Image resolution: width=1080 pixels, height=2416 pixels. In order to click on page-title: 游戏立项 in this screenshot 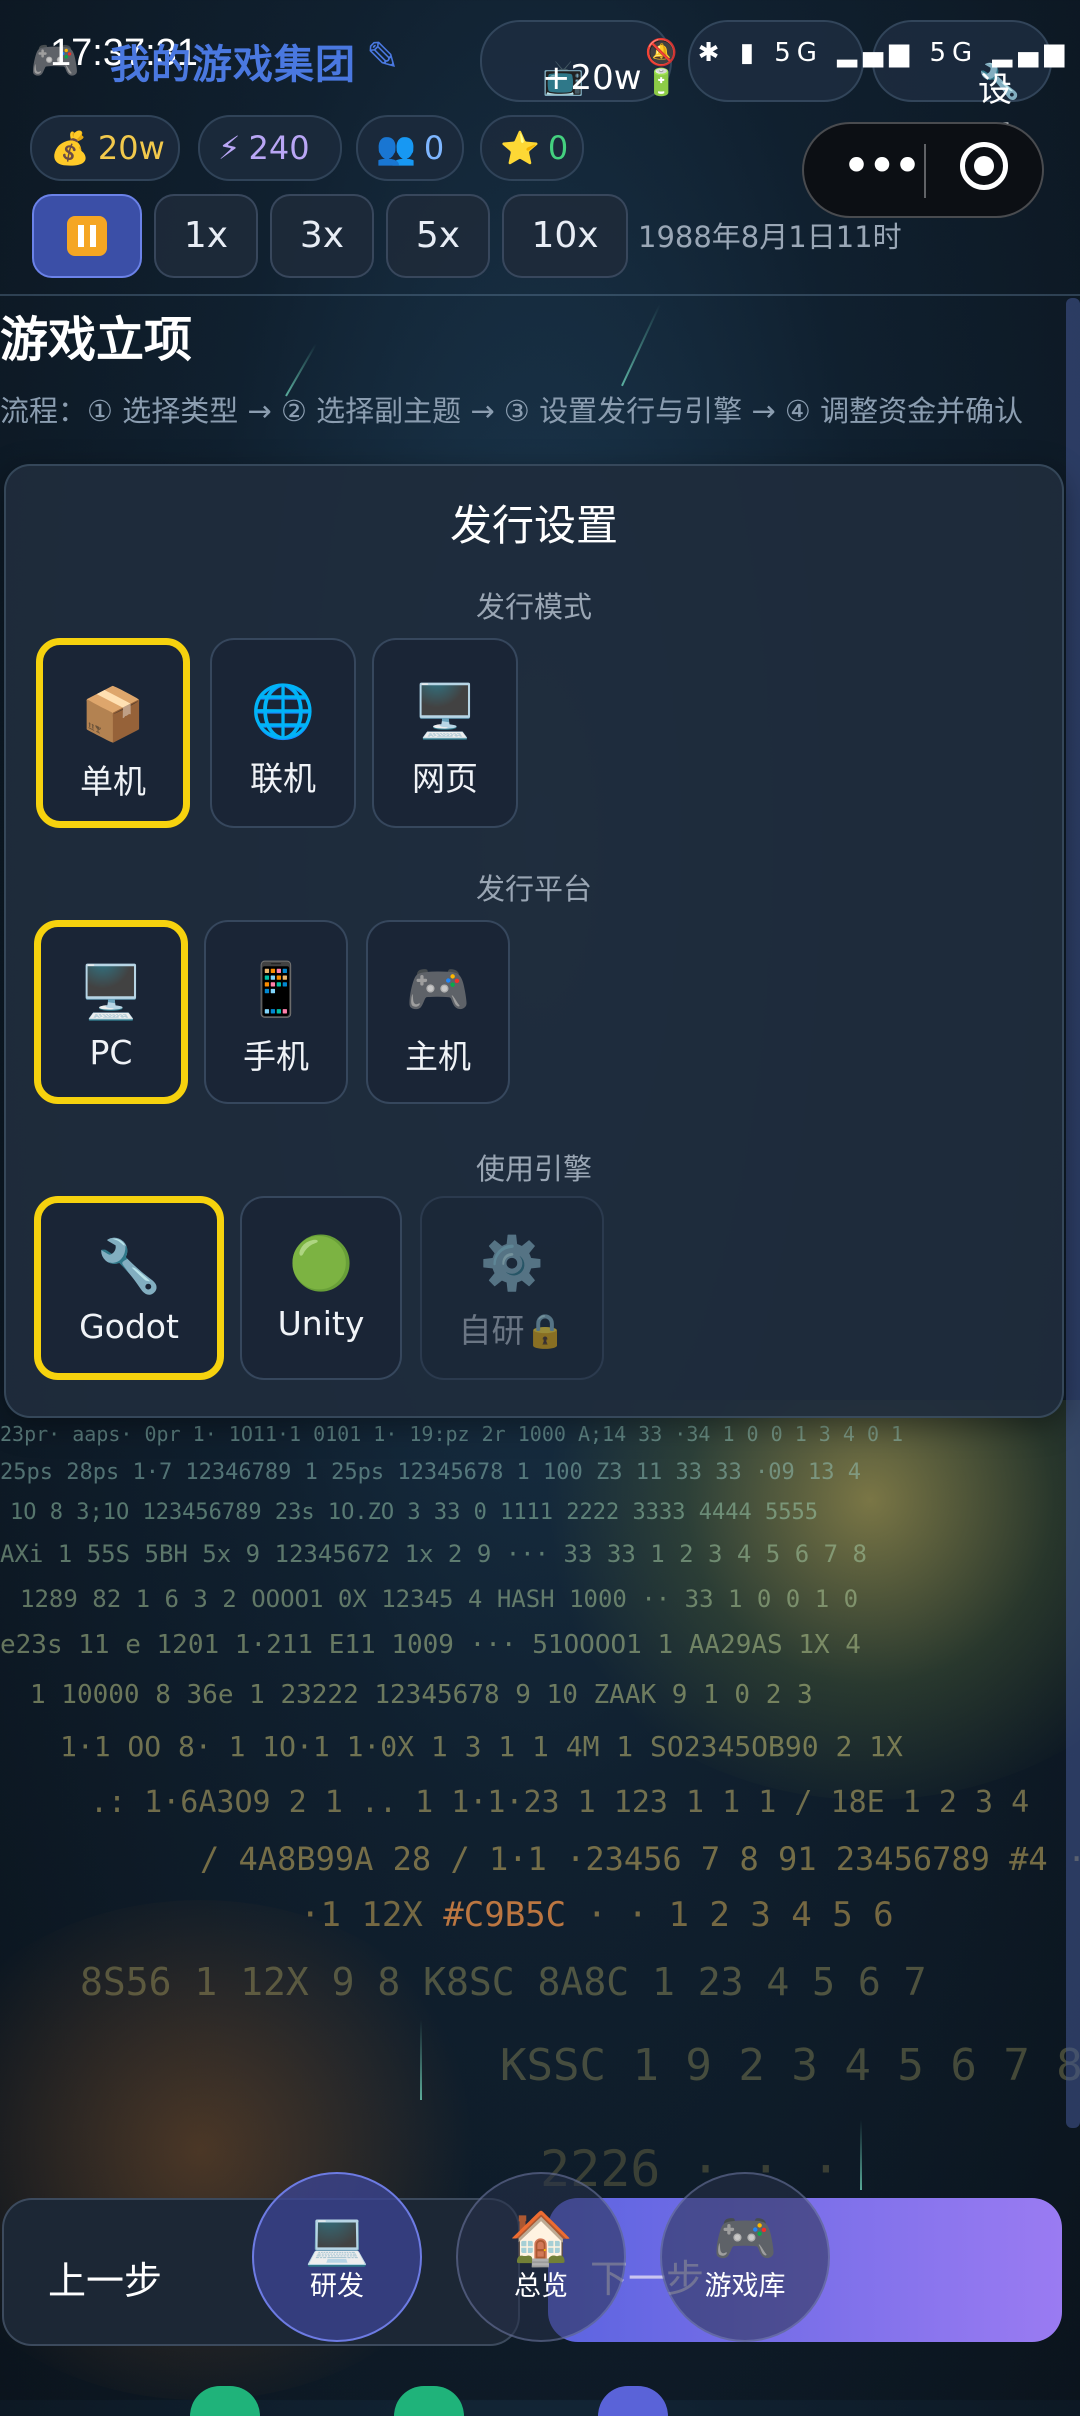, I will do `click(96, 340)`.